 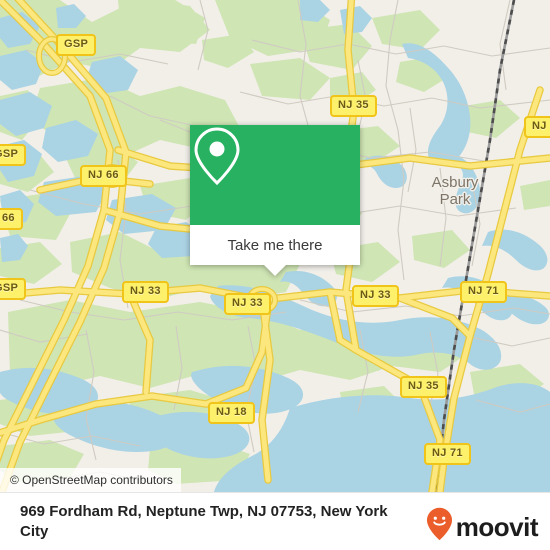 I want to click on take-me-there-button: Take me there, so click(x=275, y=245).